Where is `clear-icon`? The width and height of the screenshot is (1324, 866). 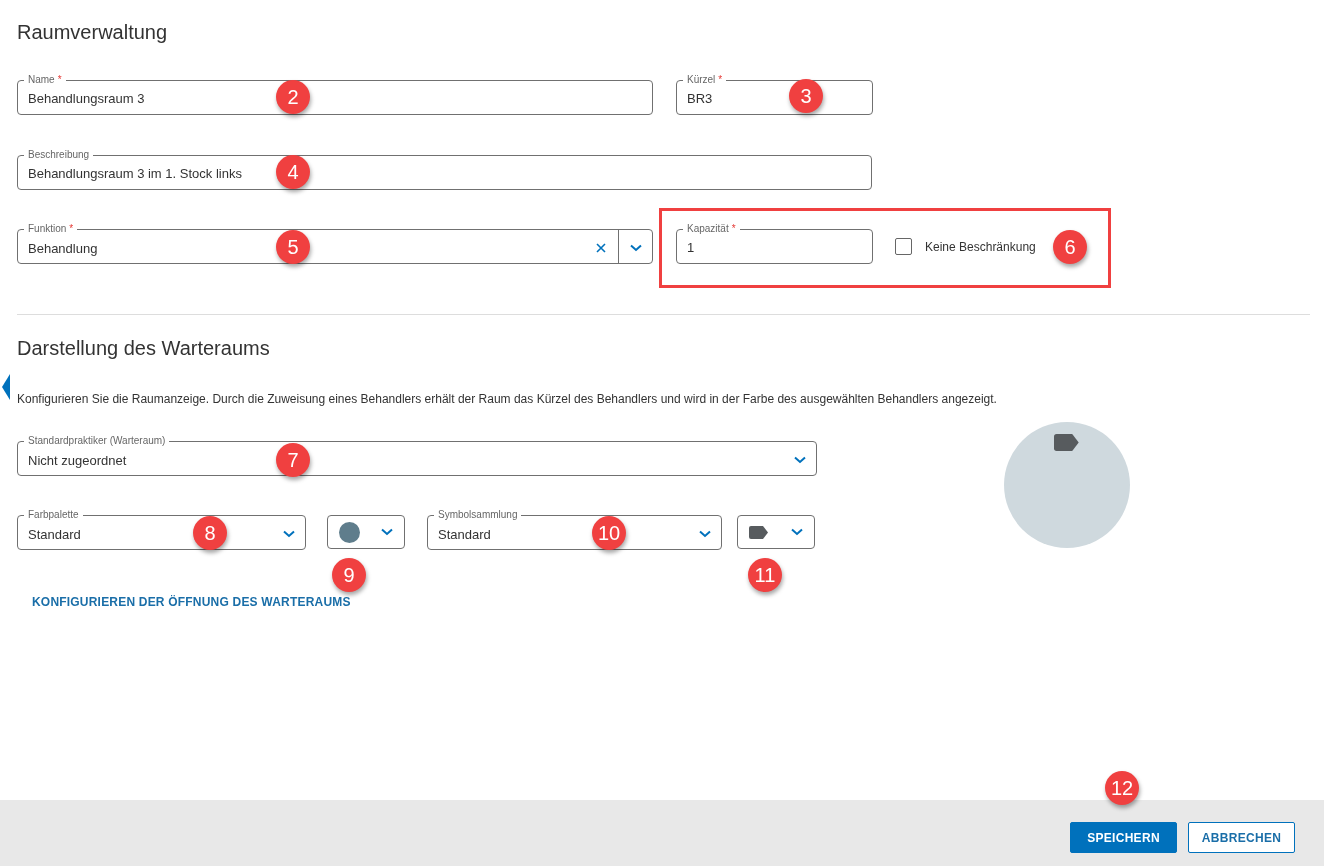 clear-icon is located at coordinates (601, 248).